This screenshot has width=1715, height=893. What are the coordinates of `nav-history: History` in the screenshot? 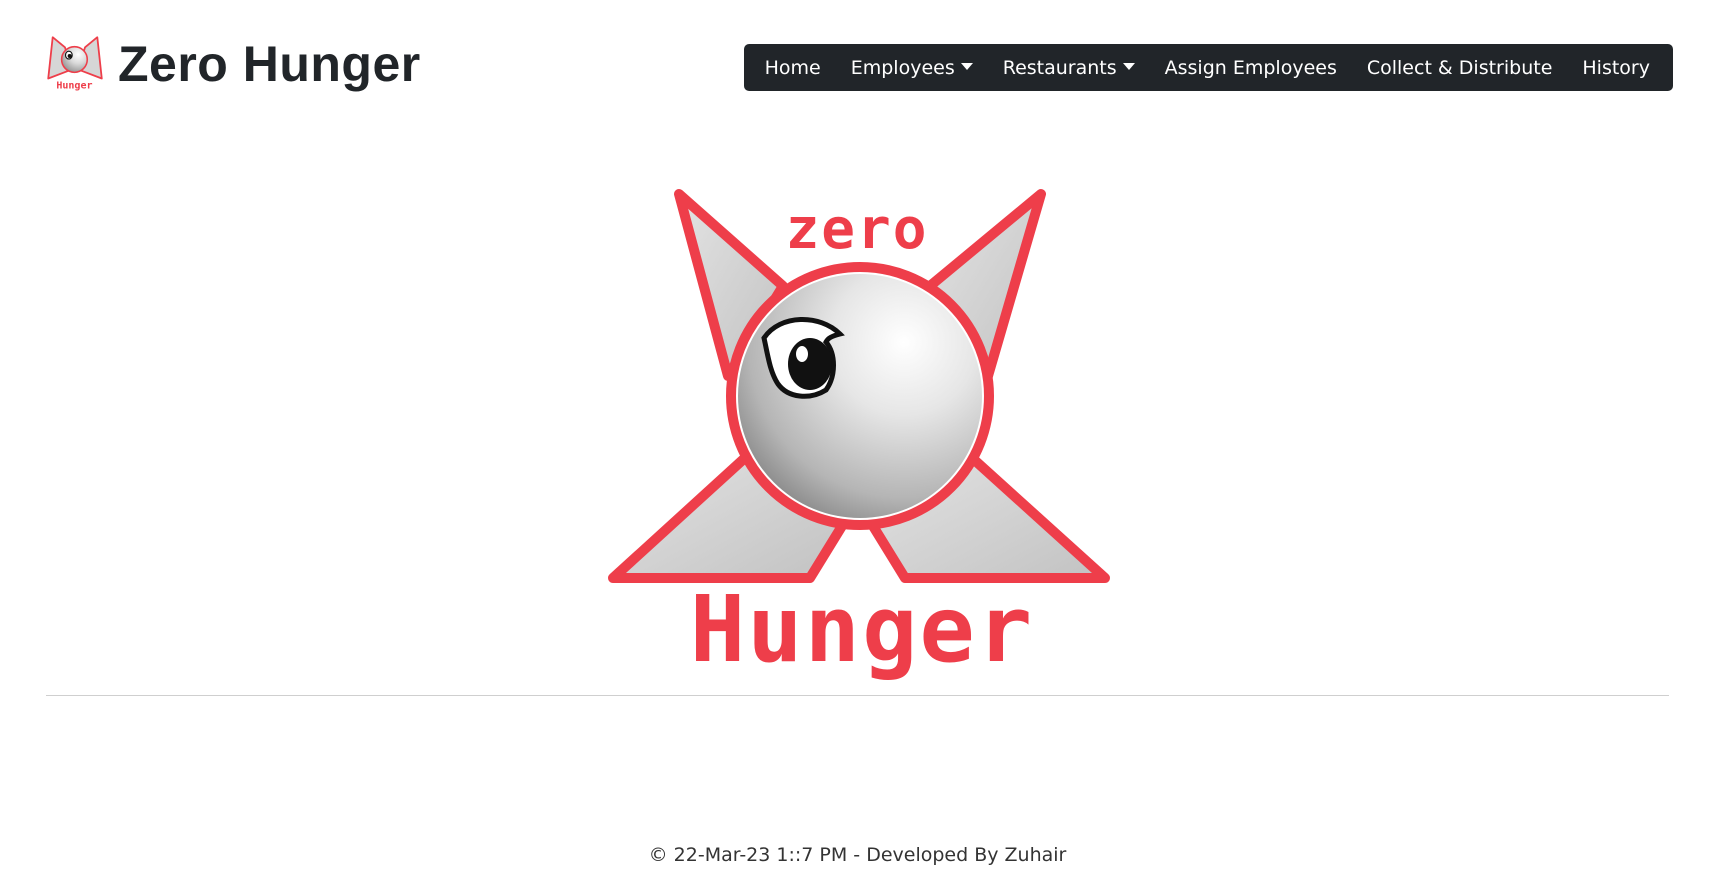 It's located at (1616, 67).